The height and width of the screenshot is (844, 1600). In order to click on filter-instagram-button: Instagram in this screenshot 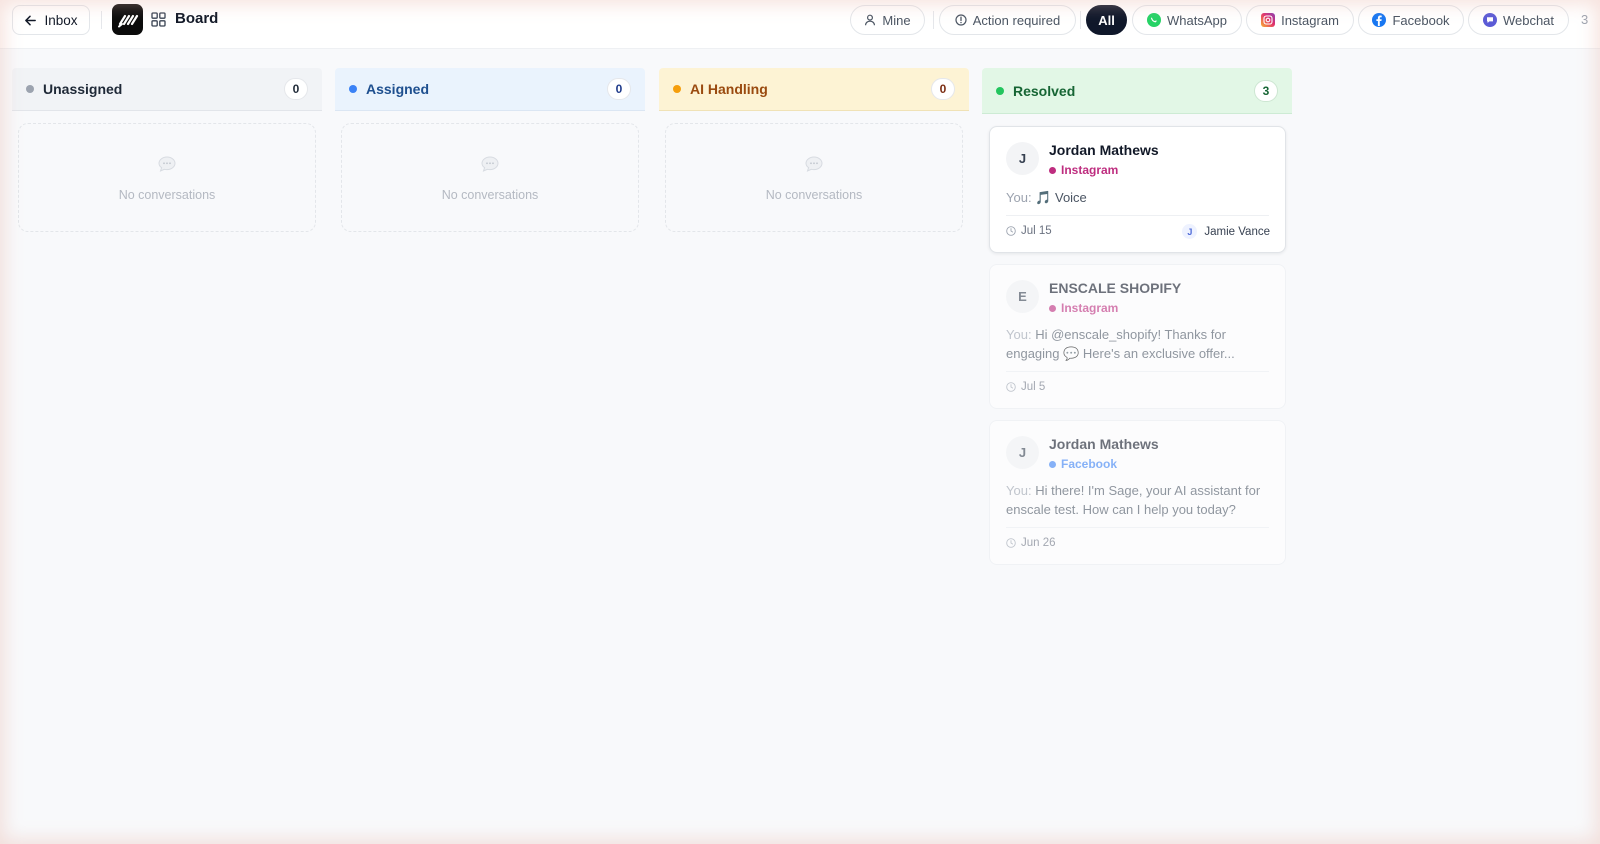, I will do `click(1300, 20)`.